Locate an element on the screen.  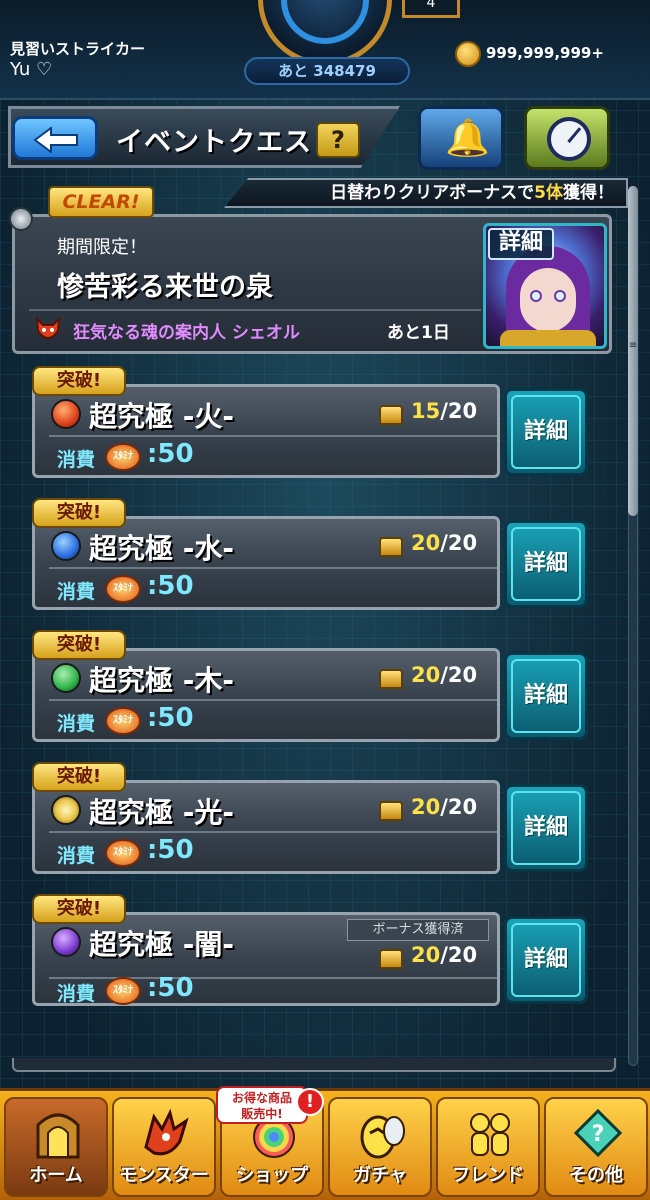
clear-count: 20/20 is located at coordinates (444, 807).